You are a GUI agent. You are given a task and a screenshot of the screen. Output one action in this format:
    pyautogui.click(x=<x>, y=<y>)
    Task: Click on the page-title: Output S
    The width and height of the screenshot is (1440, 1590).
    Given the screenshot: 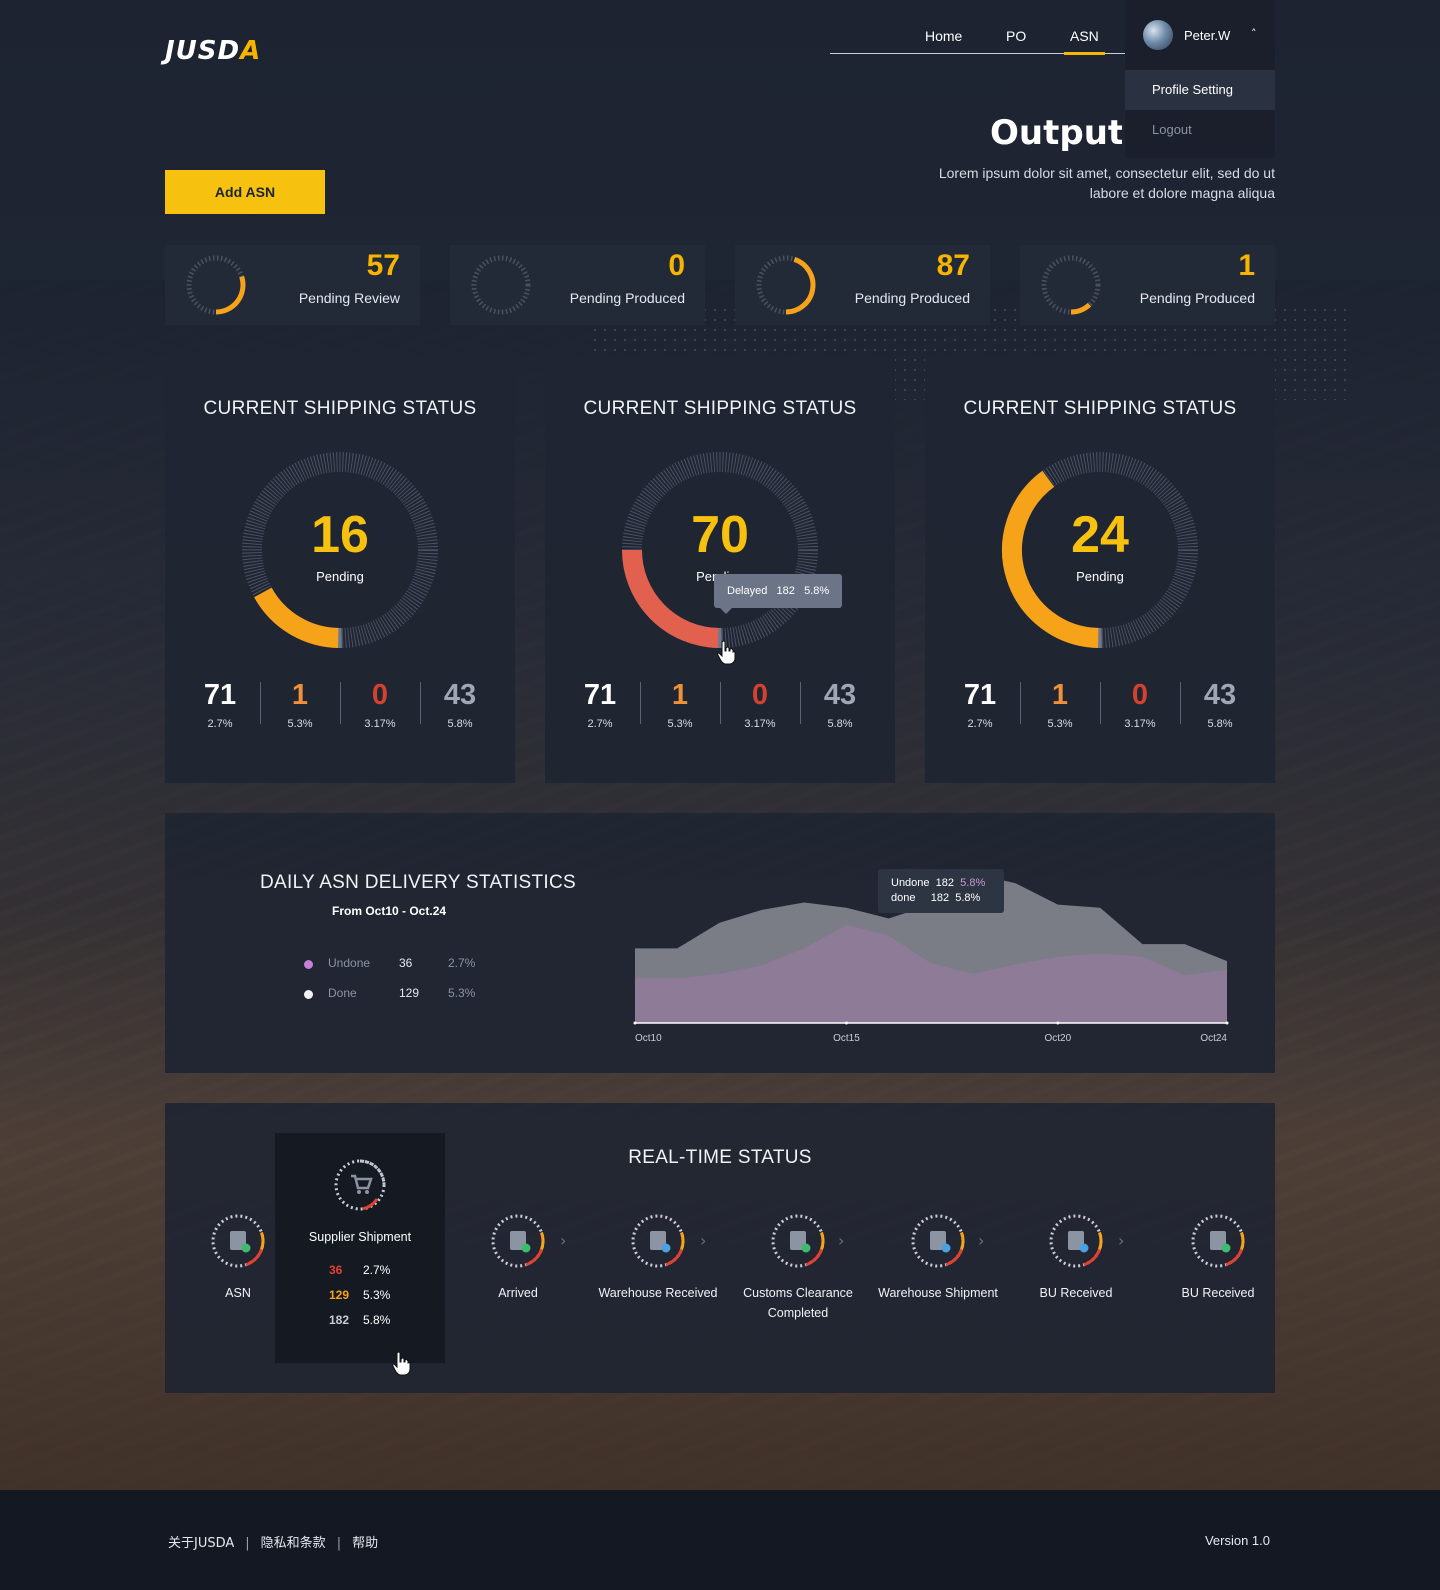 What is the action you would take?
    pyautogui.click(x=1056, y=133)
    